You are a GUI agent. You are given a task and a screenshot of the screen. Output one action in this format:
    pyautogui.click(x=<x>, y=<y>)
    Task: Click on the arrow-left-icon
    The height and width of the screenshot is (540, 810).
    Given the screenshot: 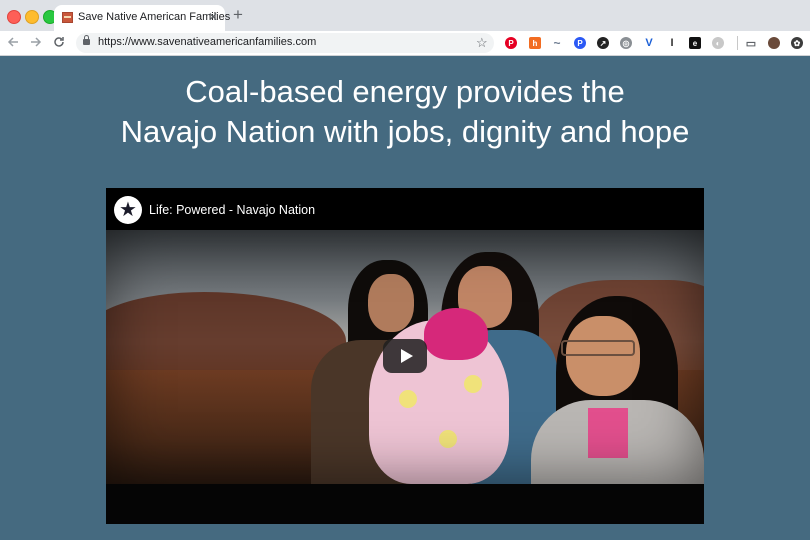 What is the action you would take?
    pyautogui.click(x=12, y=42)
    